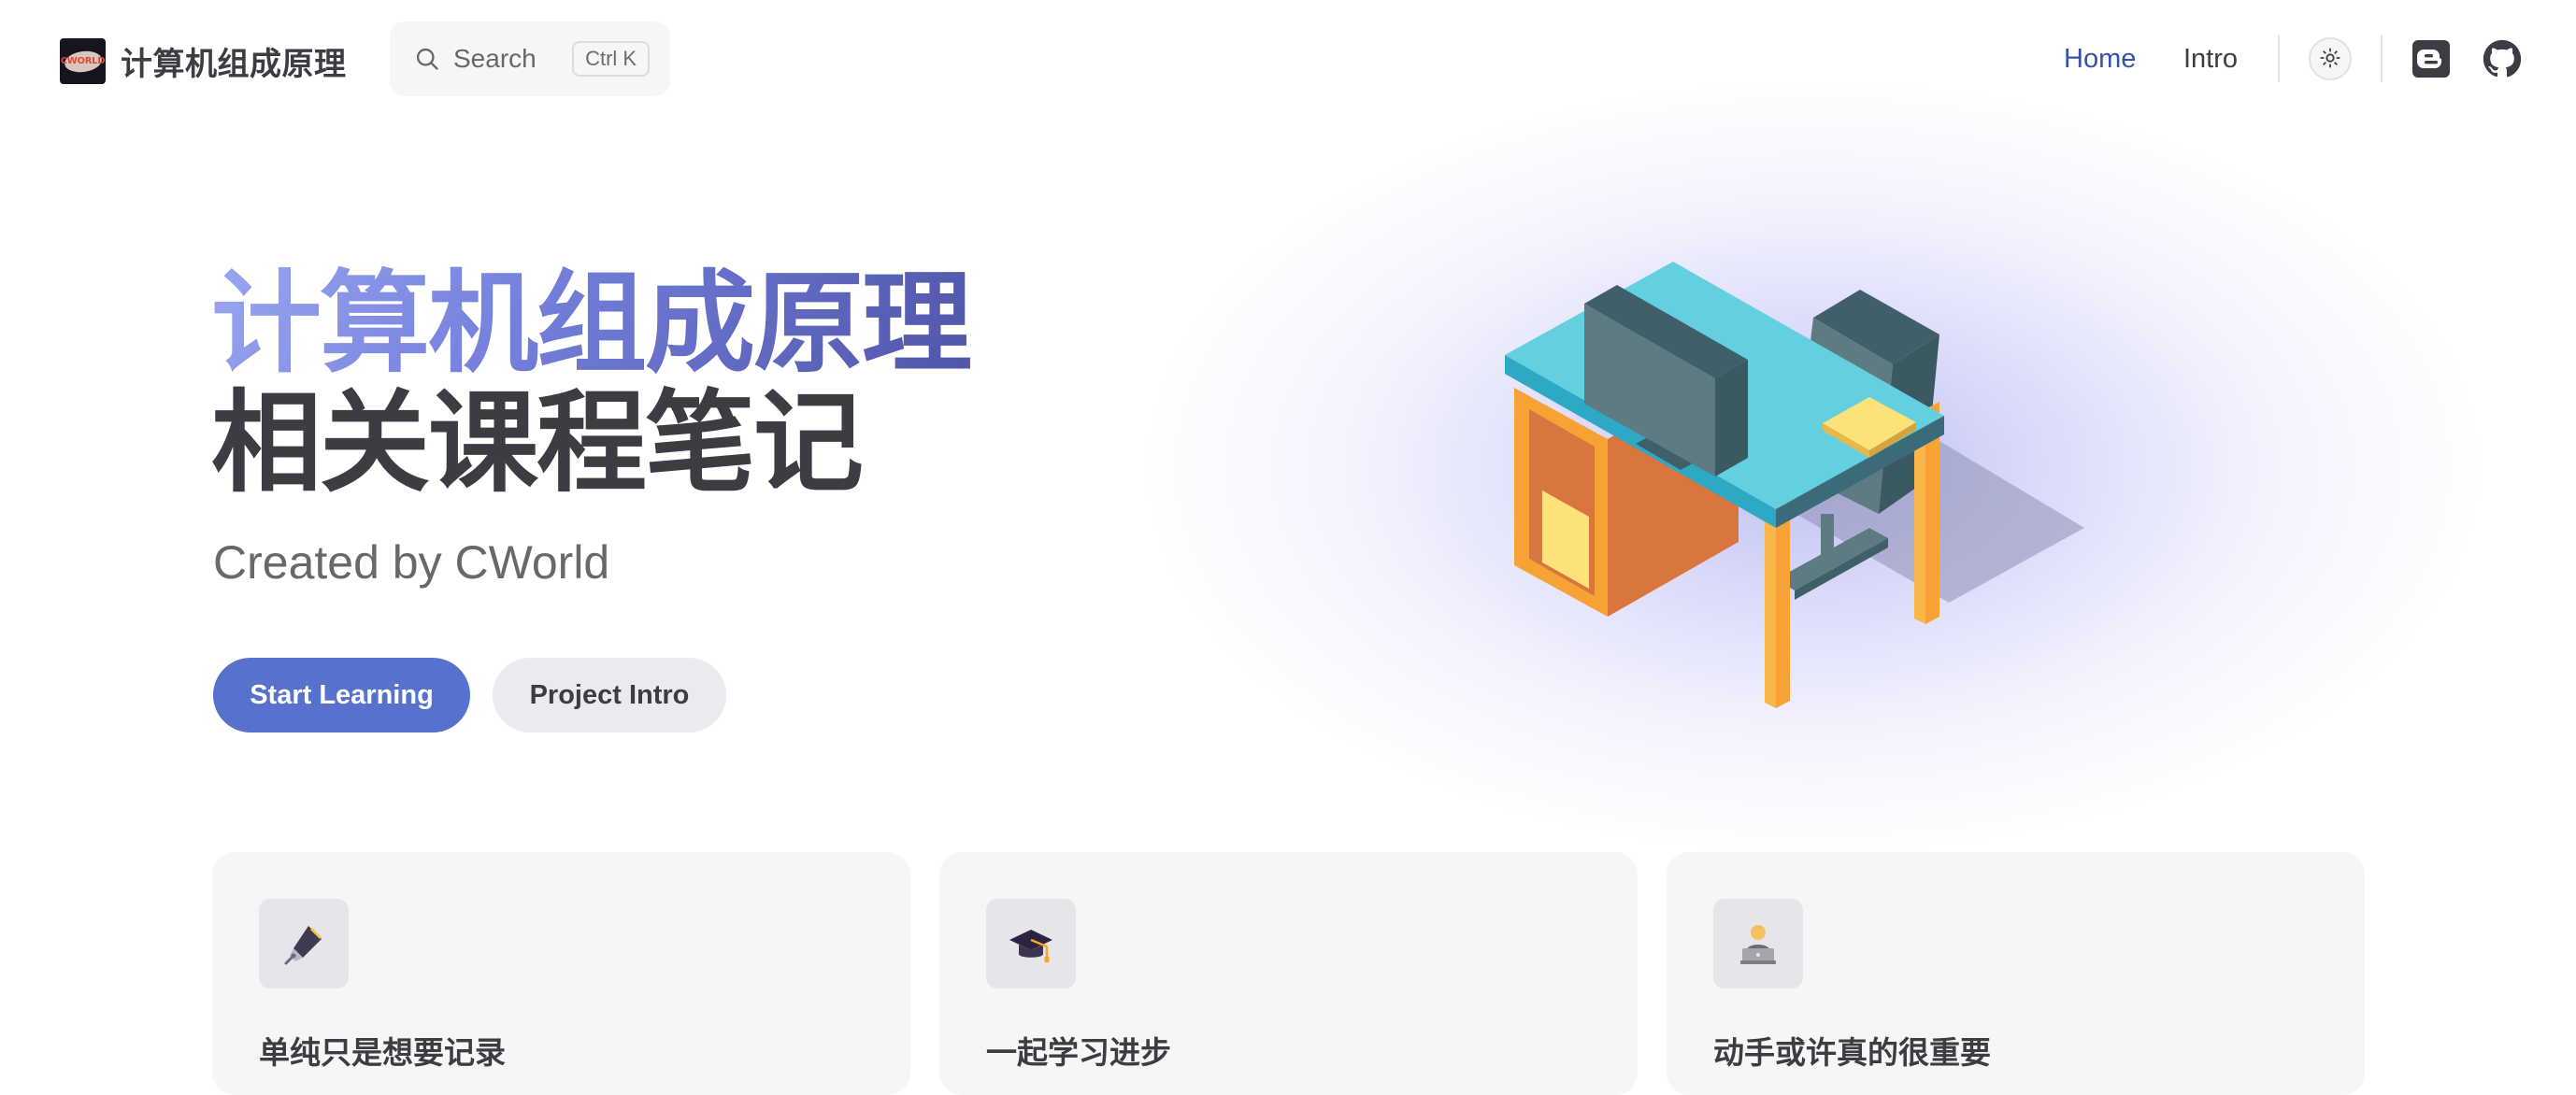  Describe the element at coordinates (2502, 58) in the screenshot. I see `github-icon` at that location.